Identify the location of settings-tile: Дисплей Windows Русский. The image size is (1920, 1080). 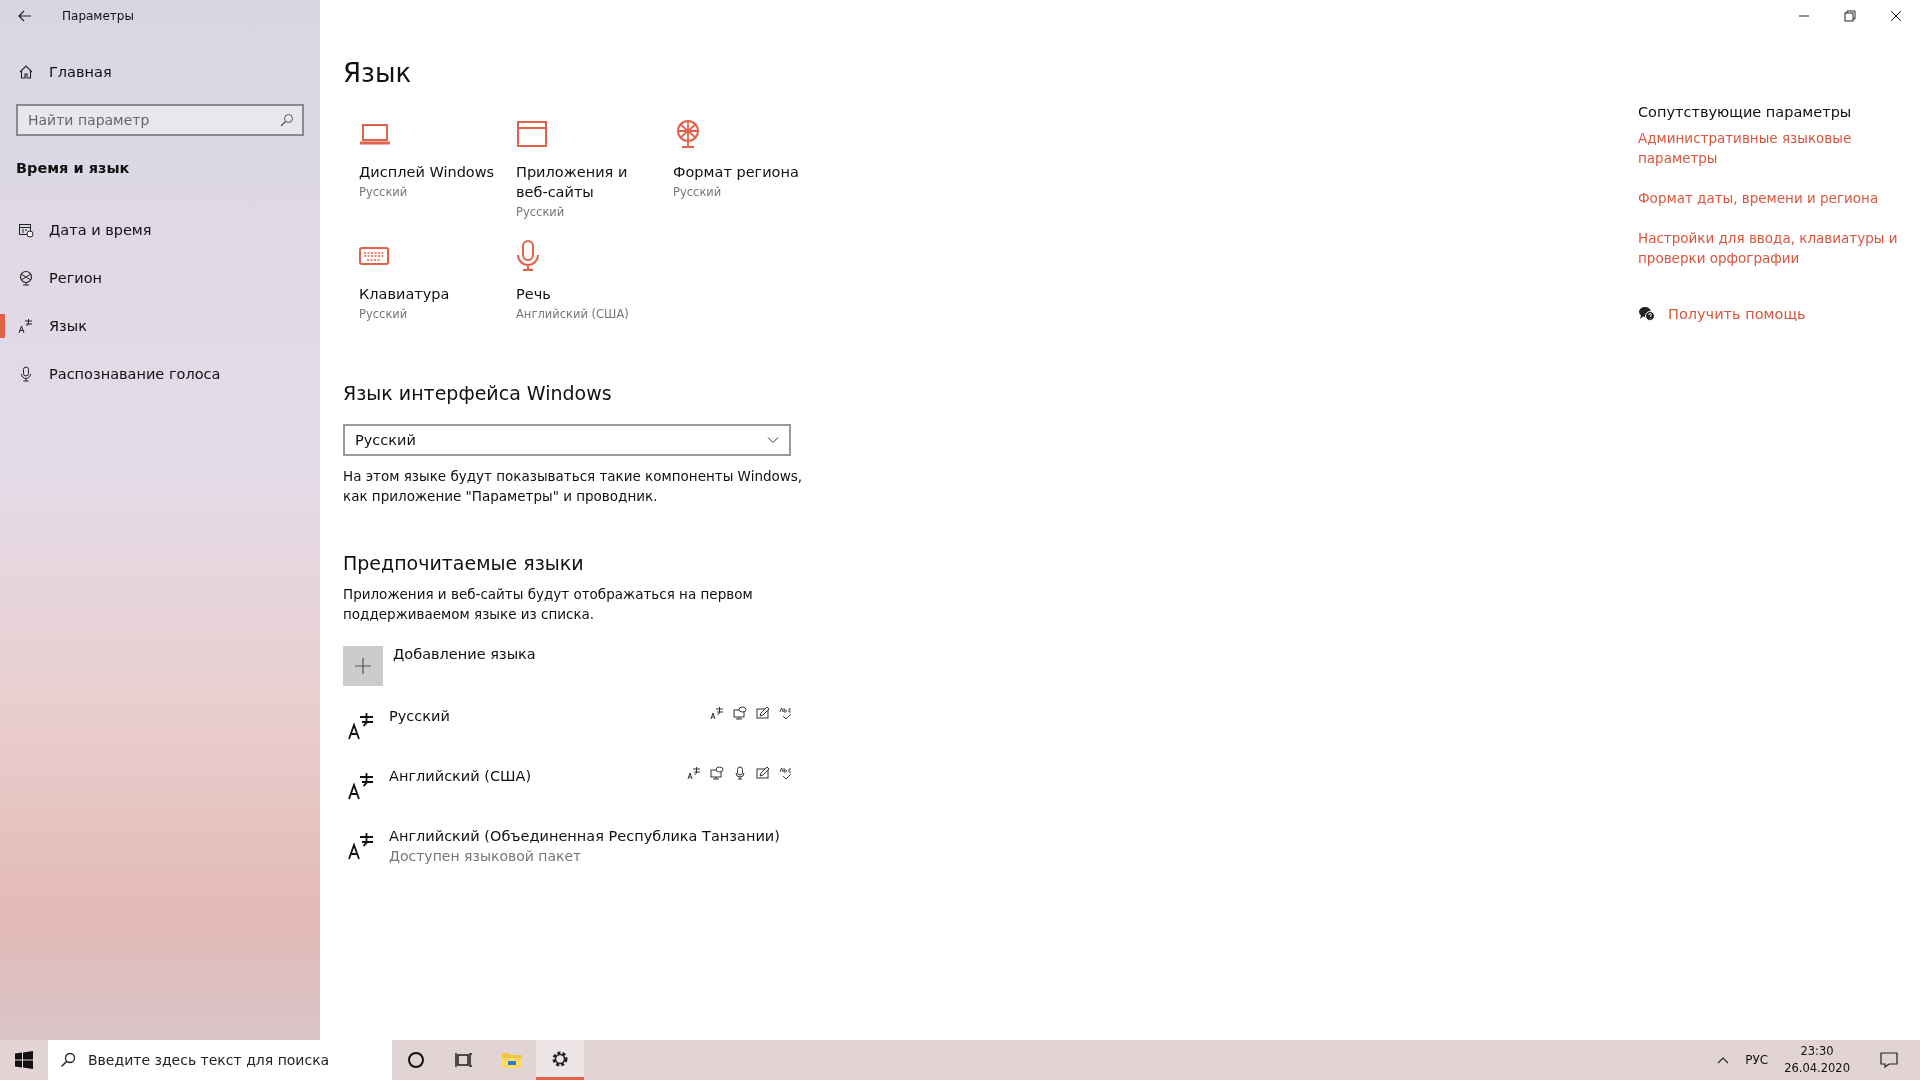
(437, 173).